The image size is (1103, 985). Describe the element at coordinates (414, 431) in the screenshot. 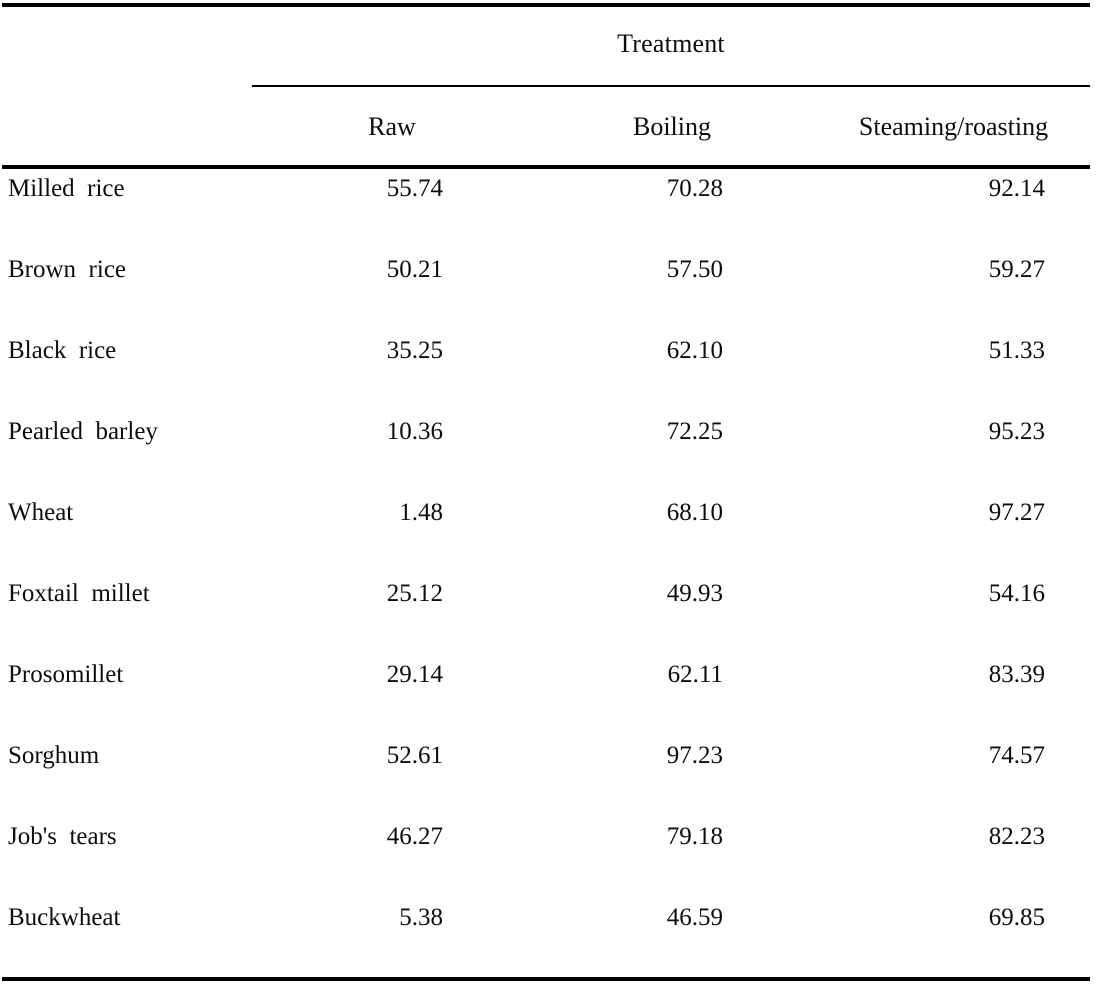

I see `cell-raw: 10.36` at that location.